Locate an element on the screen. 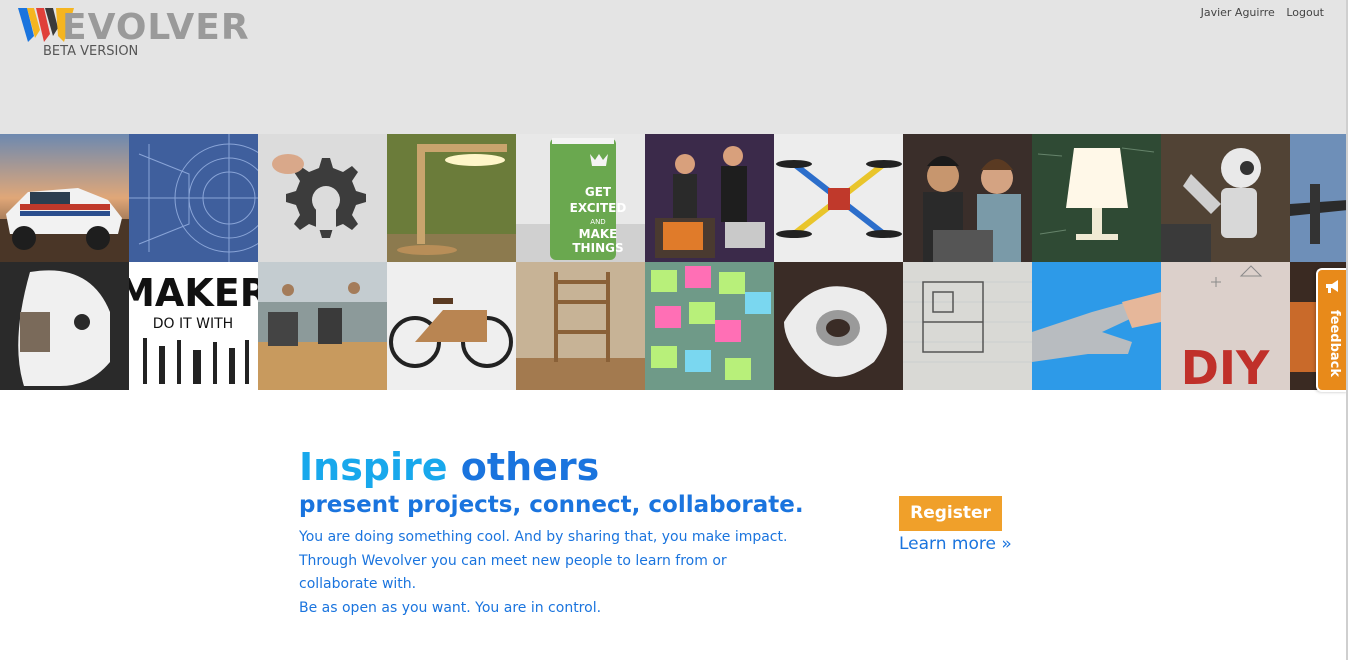 The height and width of the screenshot is (660, 1348). tile-chalkboard-lamp is located at coordinates (1096, 198).